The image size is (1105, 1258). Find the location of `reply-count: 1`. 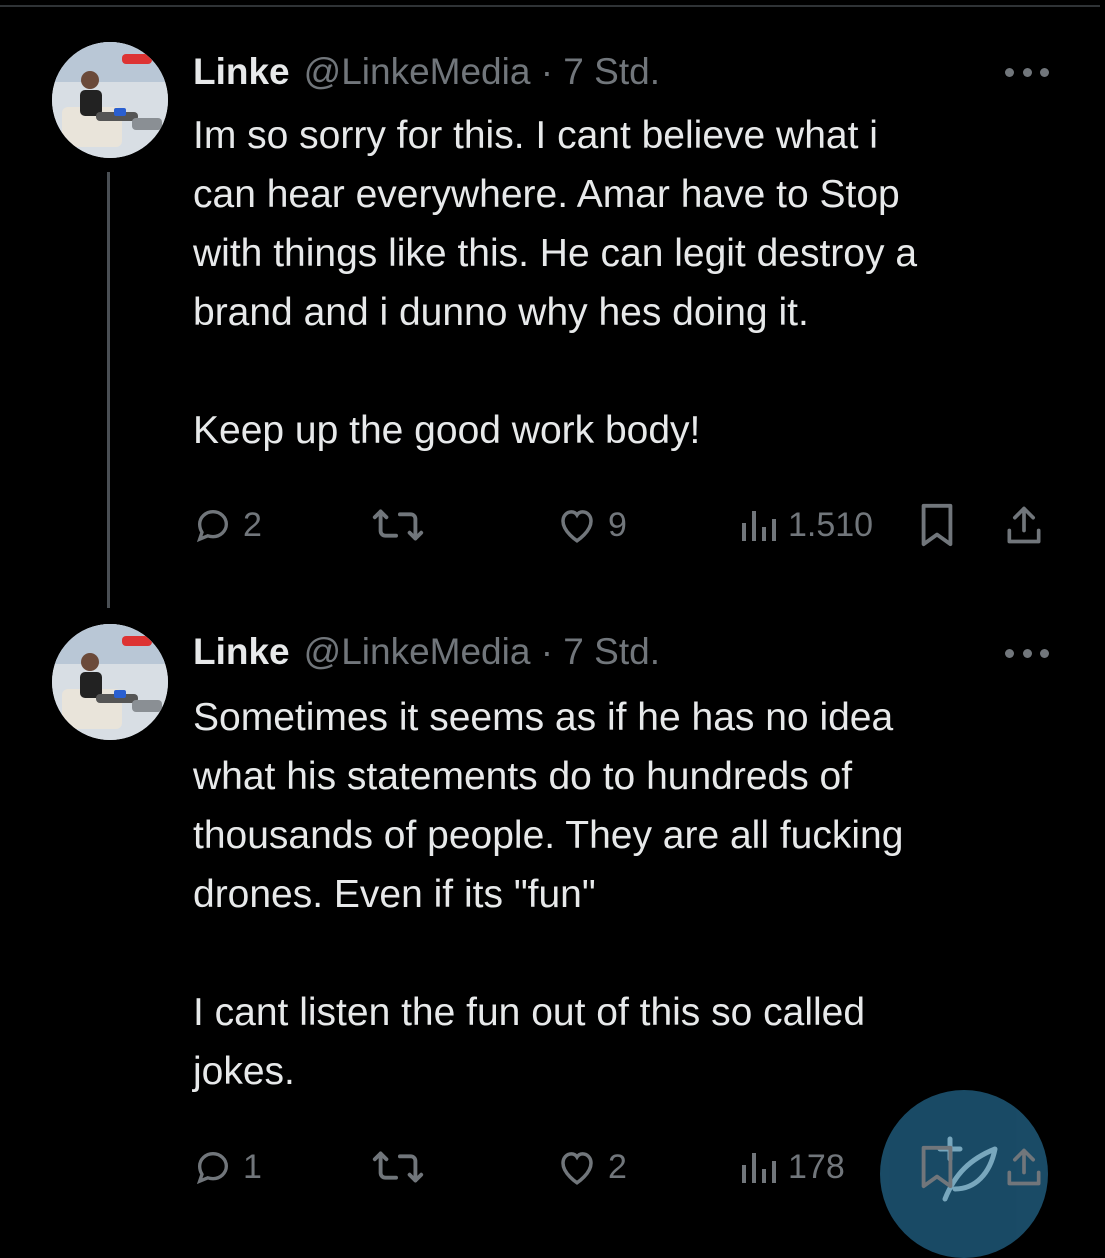

reply-count: 1 is located at coordinates (252, 1166).